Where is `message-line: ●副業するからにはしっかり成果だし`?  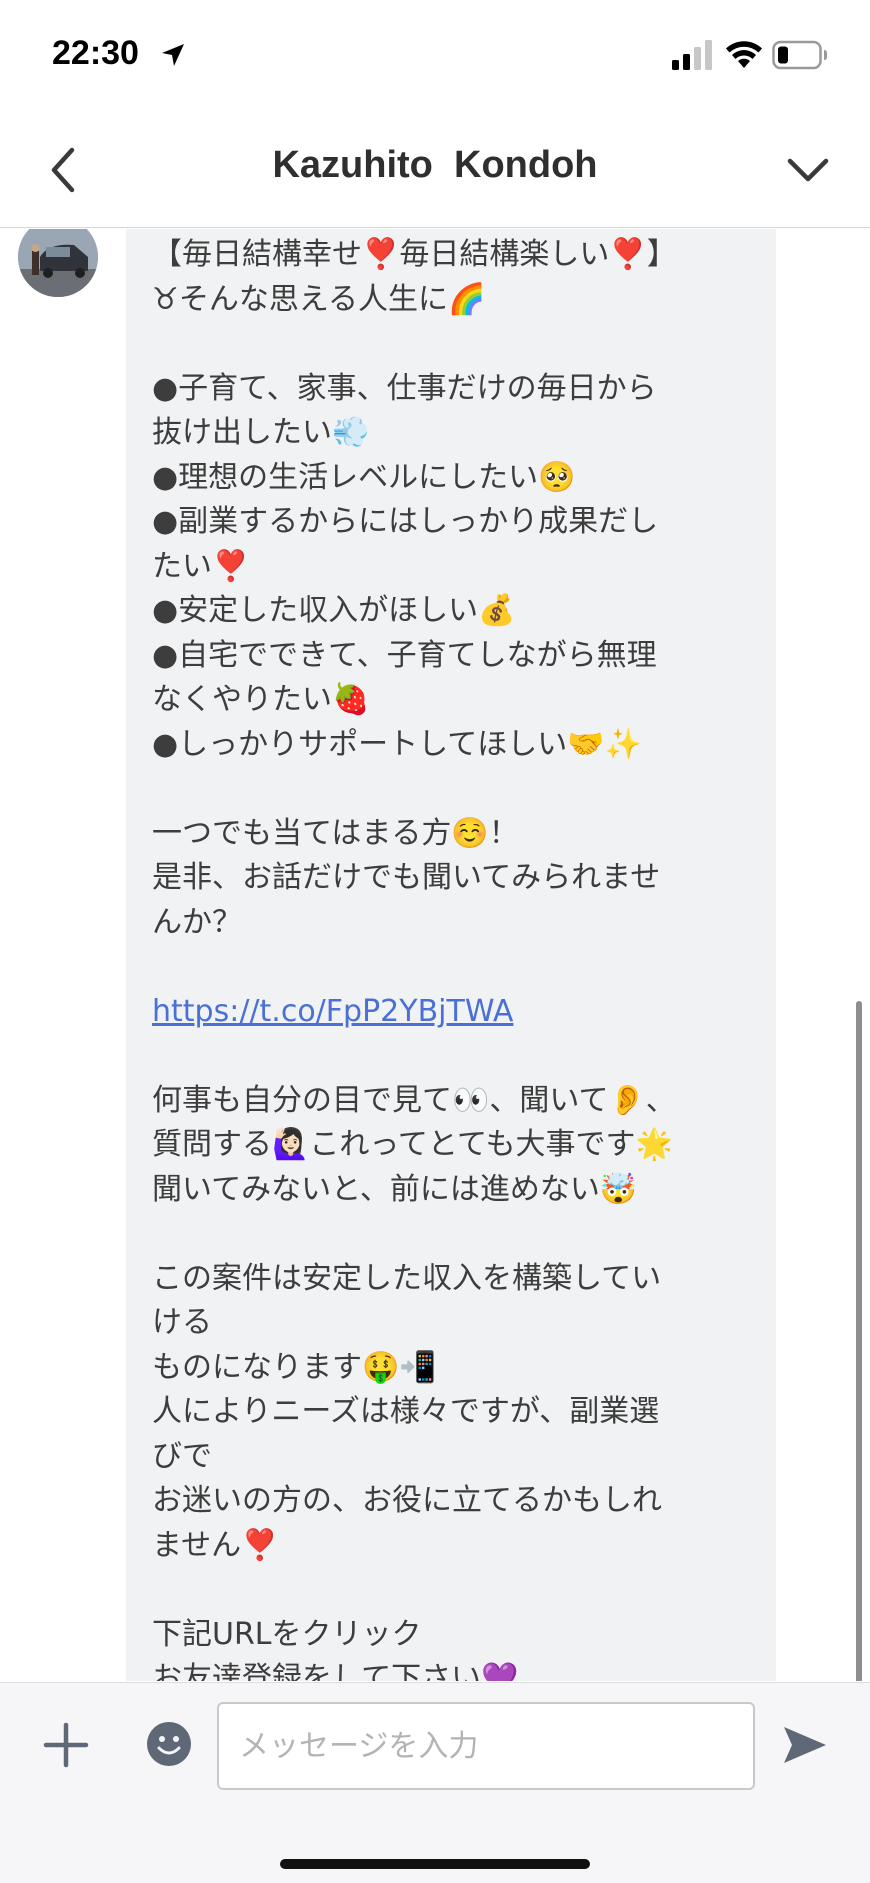
message-line: ●副業するからにはしっかり成果だし is located at coordinates (405, 521).